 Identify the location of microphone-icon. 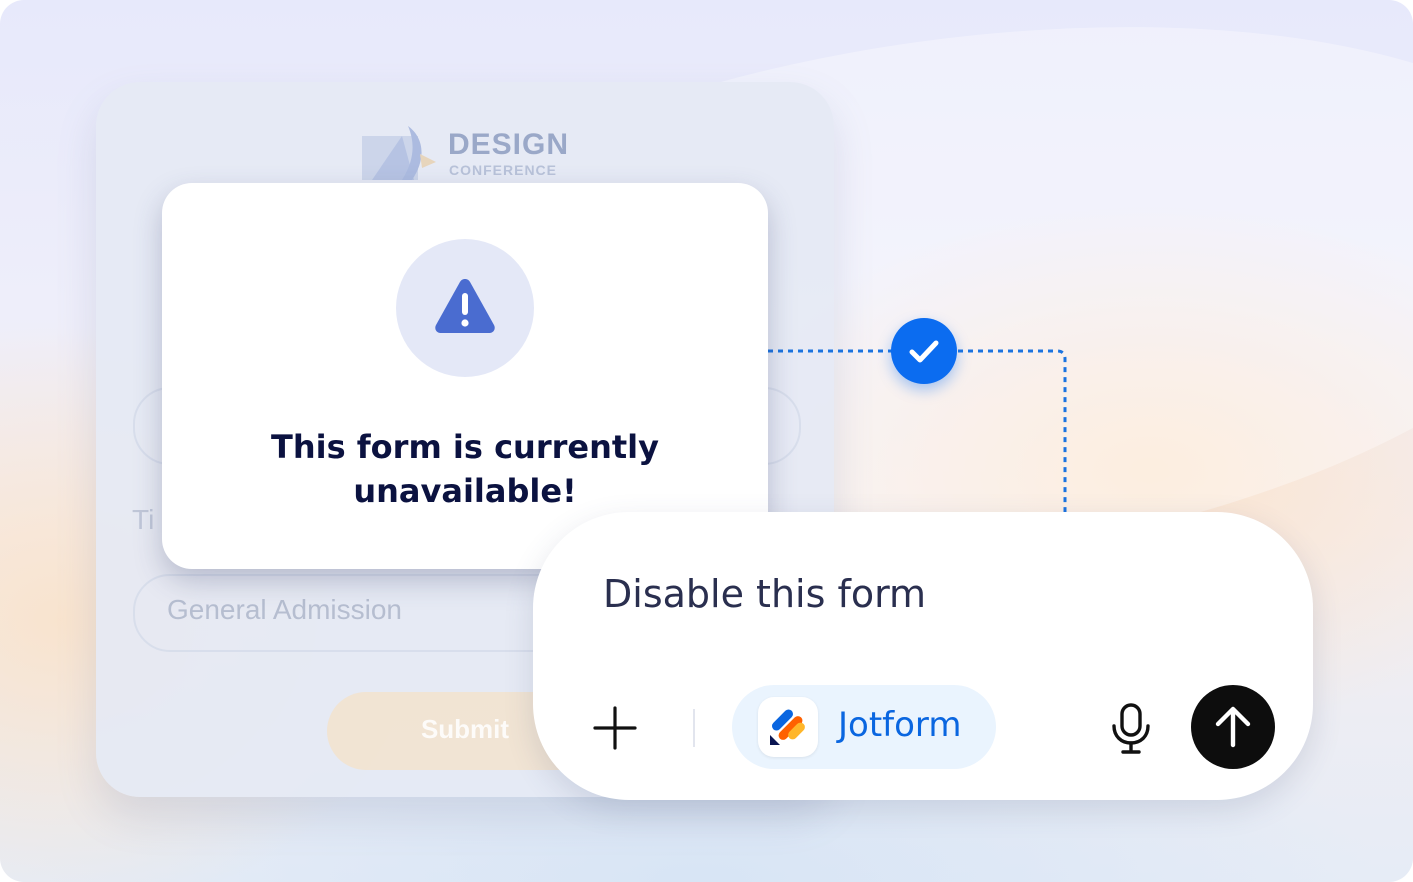
(1131, 729).